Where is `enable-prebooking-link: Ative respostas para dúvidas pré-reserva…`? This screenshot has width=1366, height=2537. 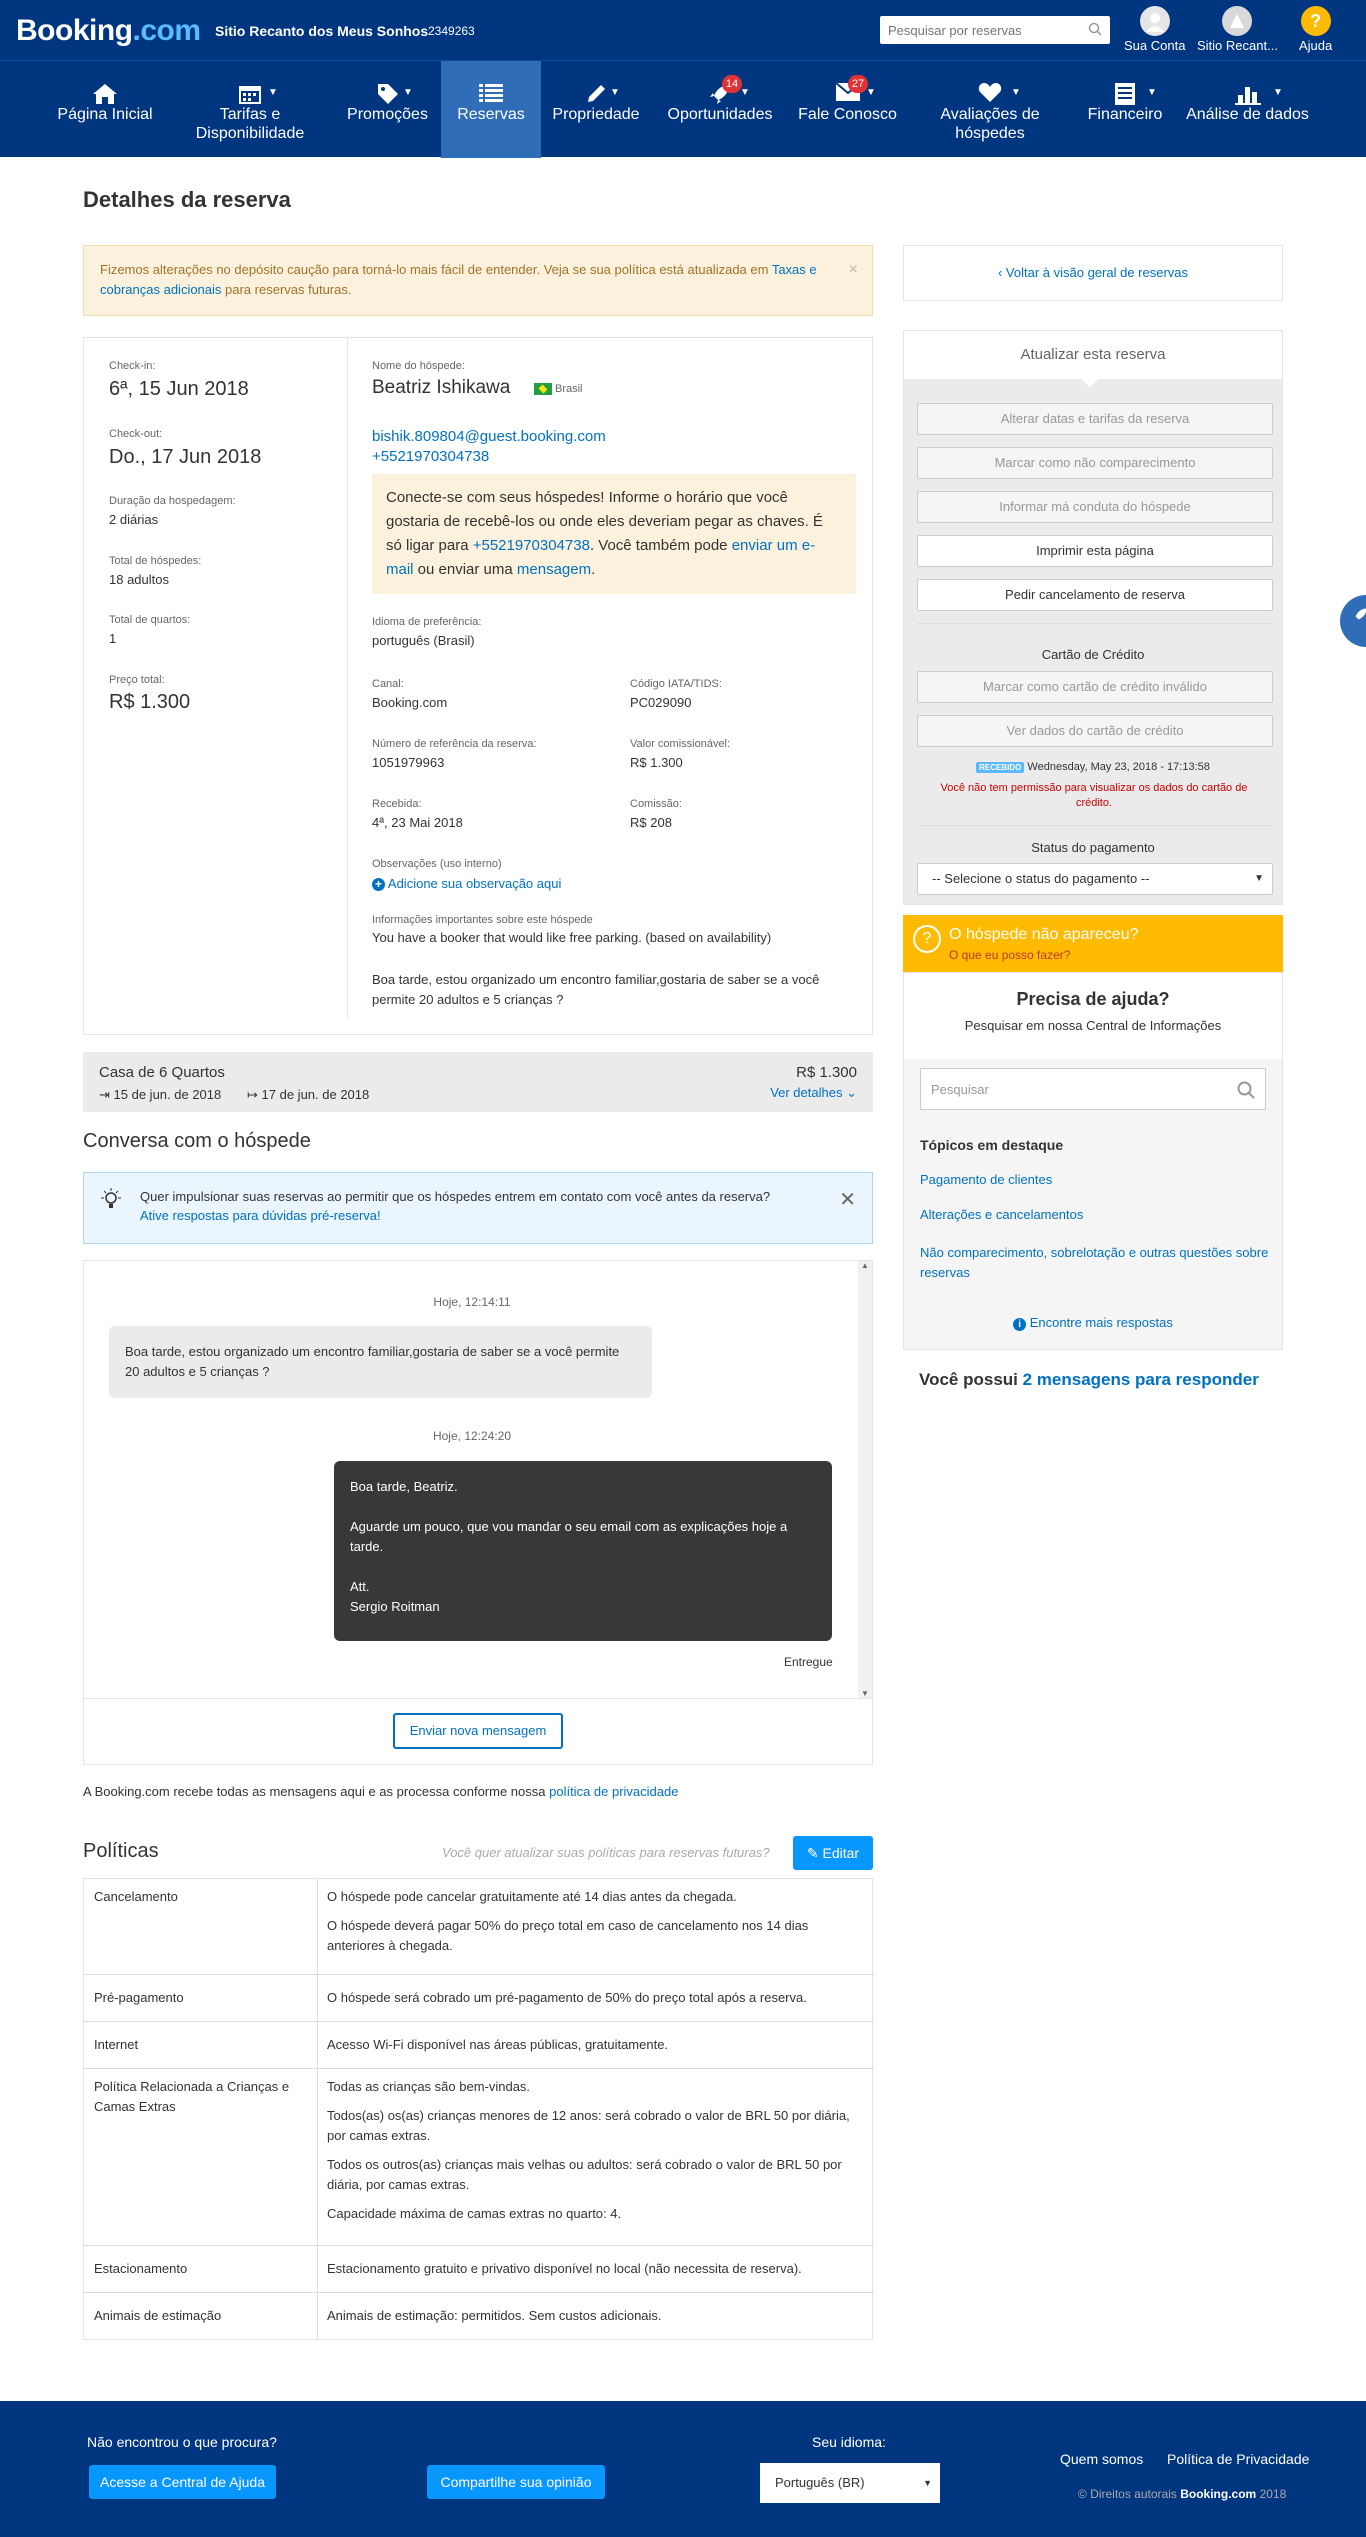
enable-prebooking-link: Ative respostas para dúvidas pré-reserva… is located at coordinates (260, 1215).